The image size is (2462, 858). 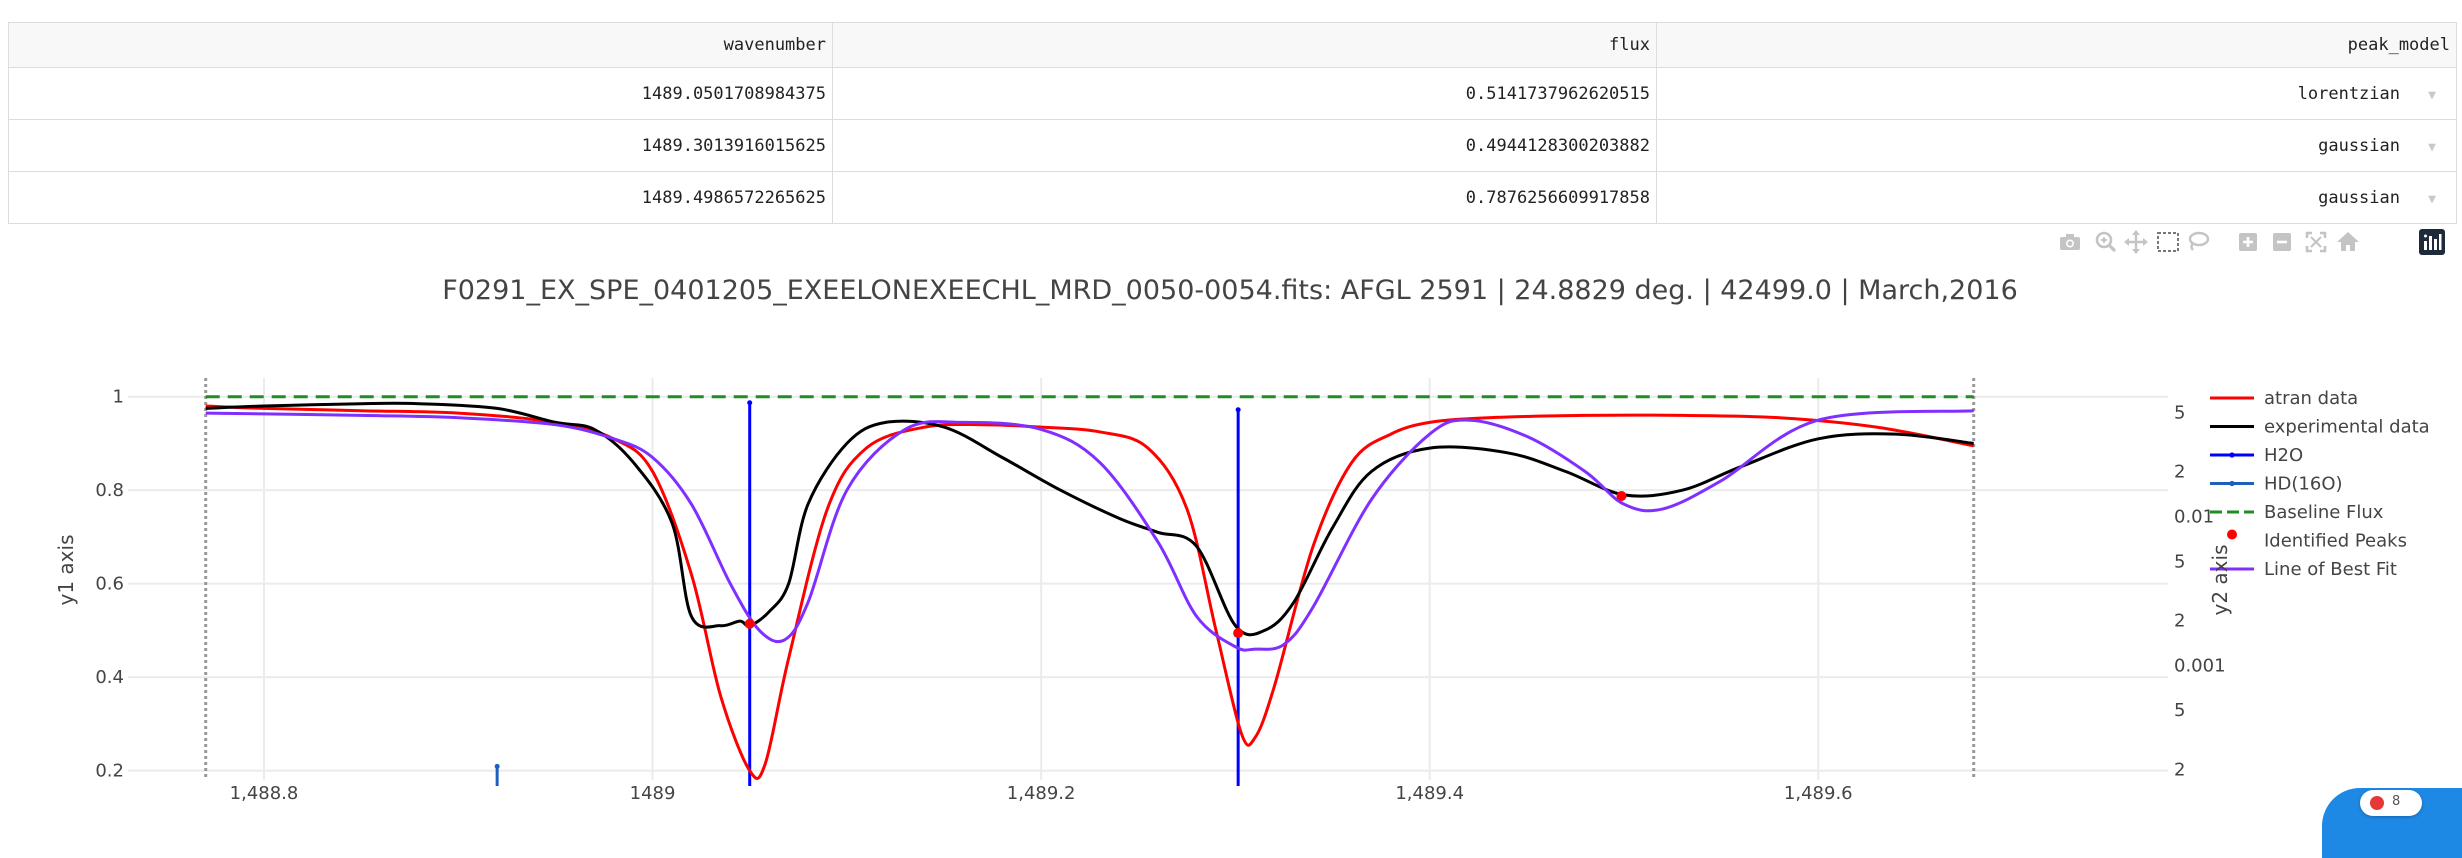 I want to click on y2-tick-label: 0.001, so click(x=2200, y=665).